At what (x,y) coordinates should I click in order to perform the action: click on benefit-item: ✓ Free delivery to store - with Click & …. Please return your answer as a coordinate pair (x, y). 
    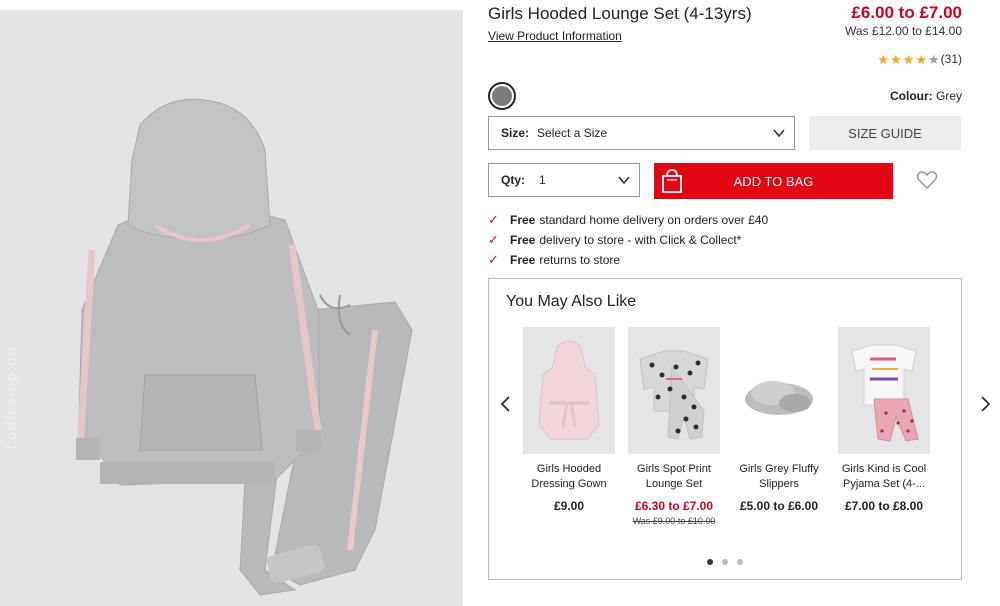
    Looking at the image, I should click on (628, 240).